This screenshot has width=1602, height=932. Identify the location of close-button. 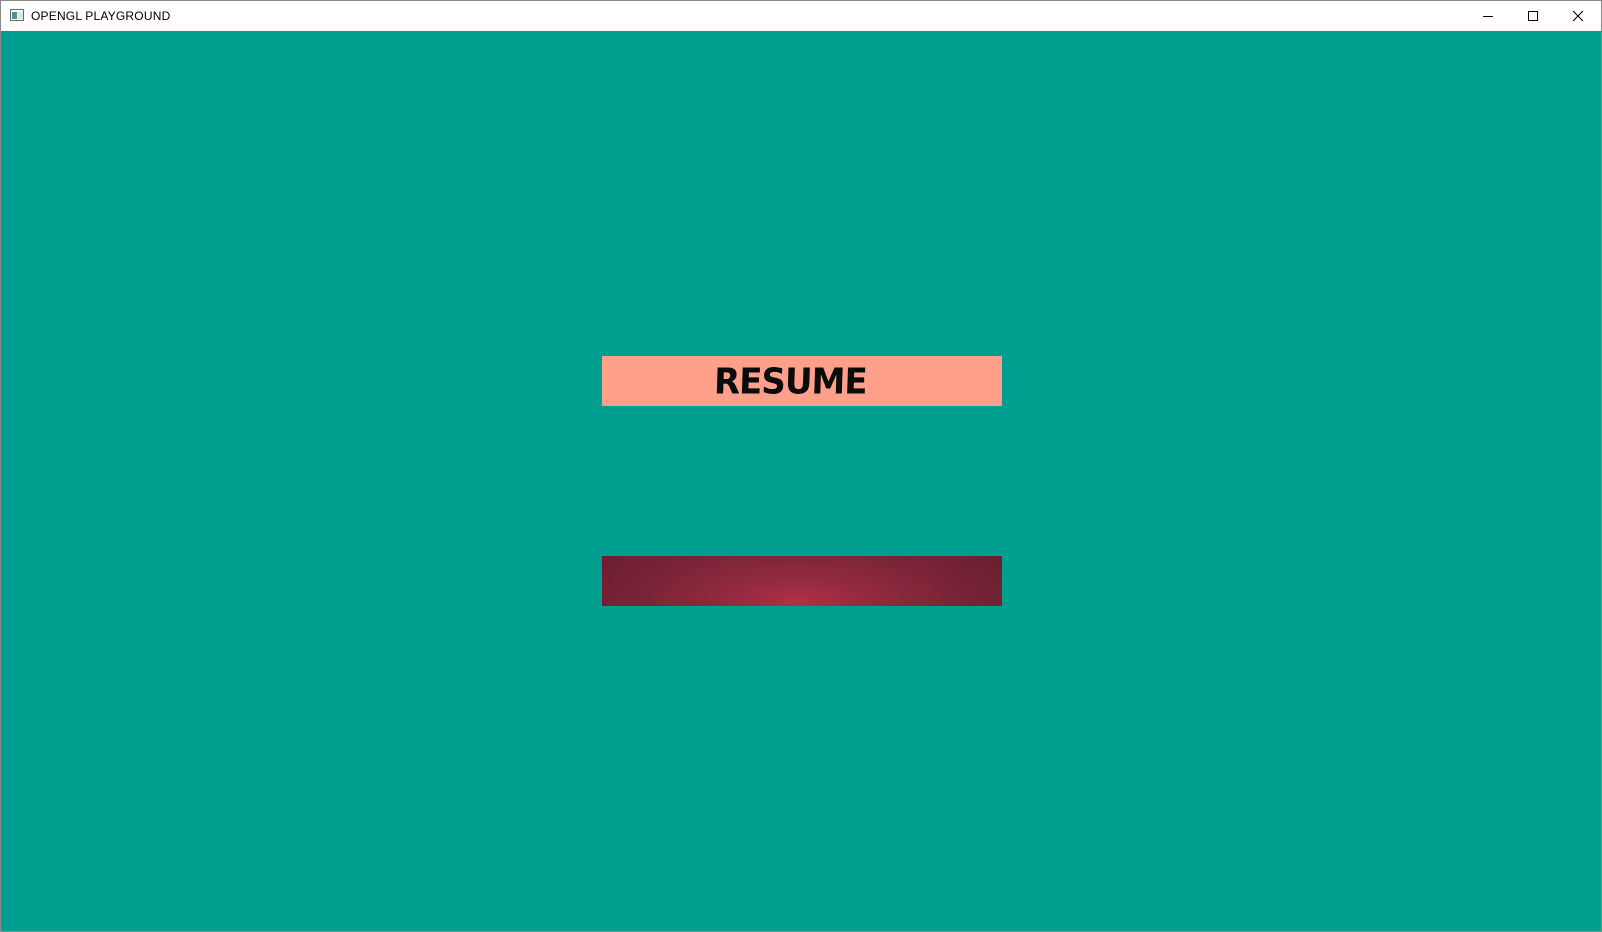
(1578, 16).